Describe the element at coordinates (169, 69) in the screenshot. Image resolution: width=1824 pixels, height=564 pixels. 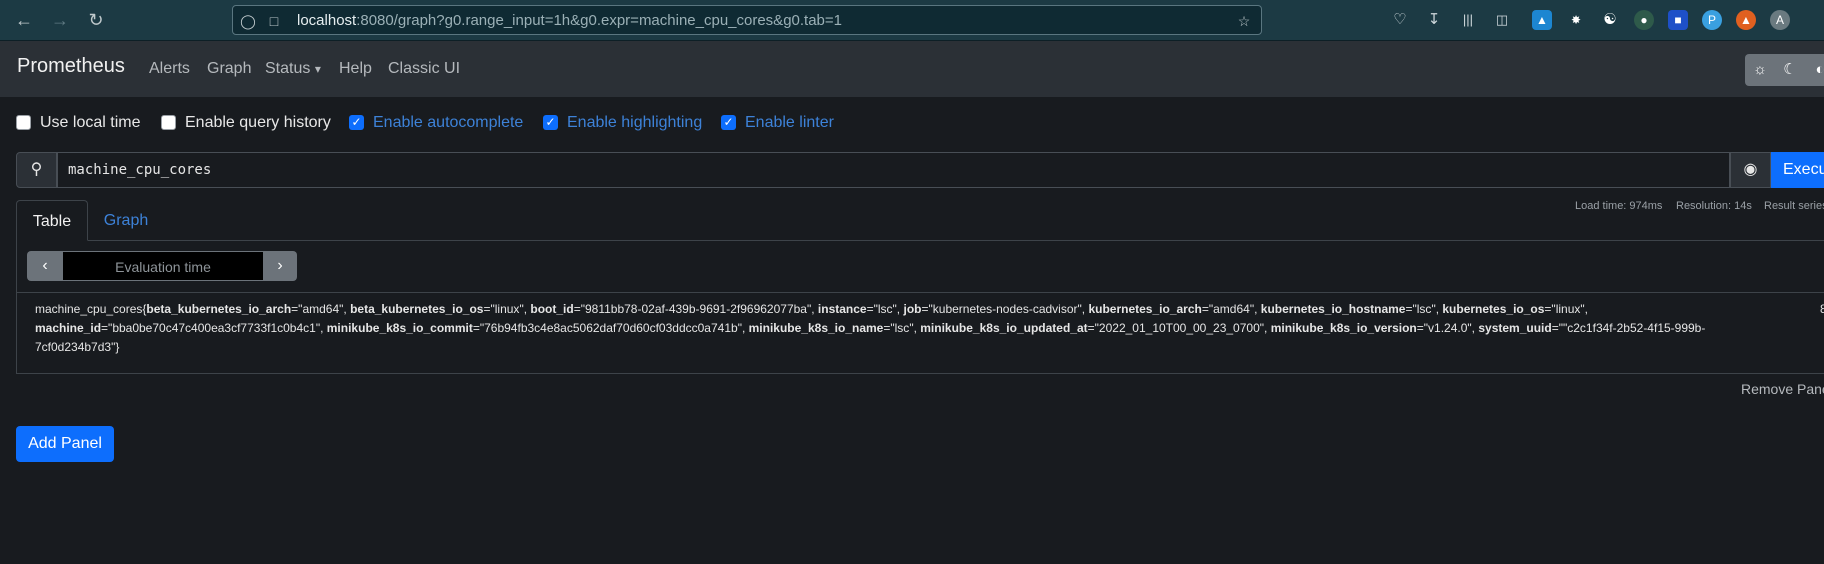
I see `nav-alerts: Alerts` at that location.